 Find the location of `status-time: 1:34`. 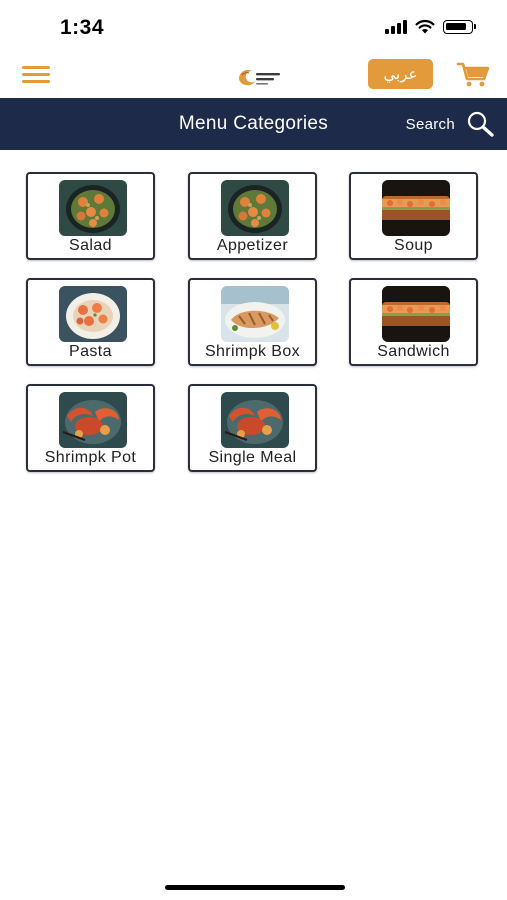

status-time: 1:34 is located at coordinates (82, 27).